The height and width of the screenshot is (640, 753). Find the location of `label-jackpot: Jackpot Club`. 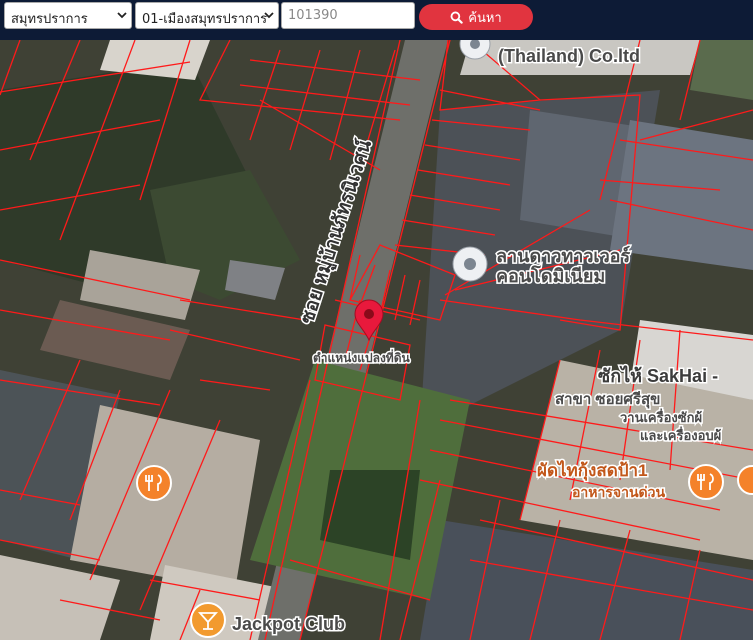

label-jackpot: Jackpot Club is located at coordinates (288, 624).